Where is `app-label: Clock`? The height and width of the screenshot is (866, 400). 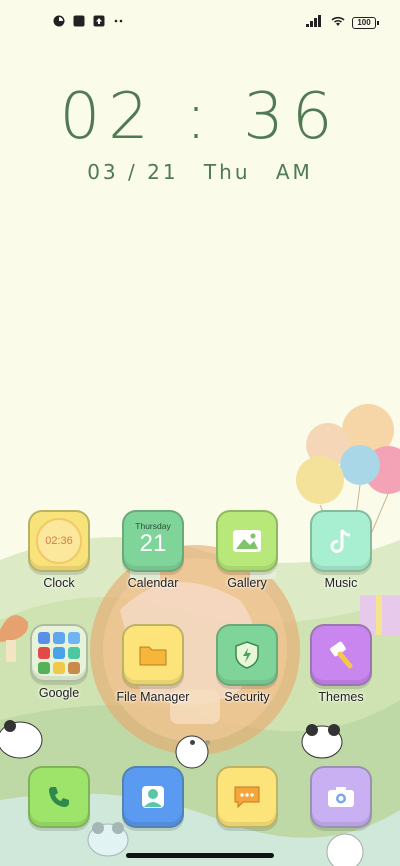 app-label: Clock is located at coordinates (59, 583).